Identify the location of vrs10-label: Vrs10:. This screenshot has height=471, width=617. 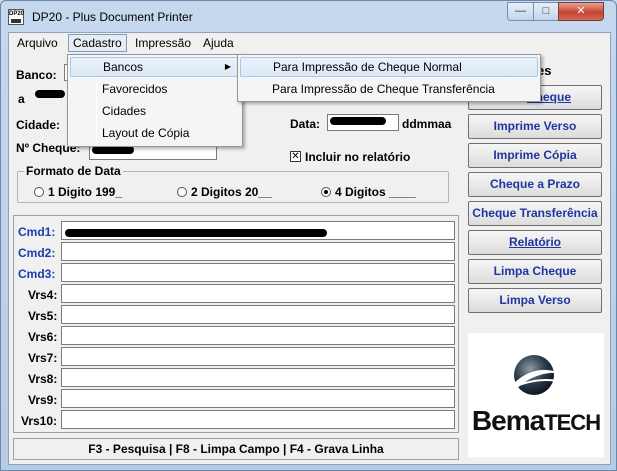
(39, 421).